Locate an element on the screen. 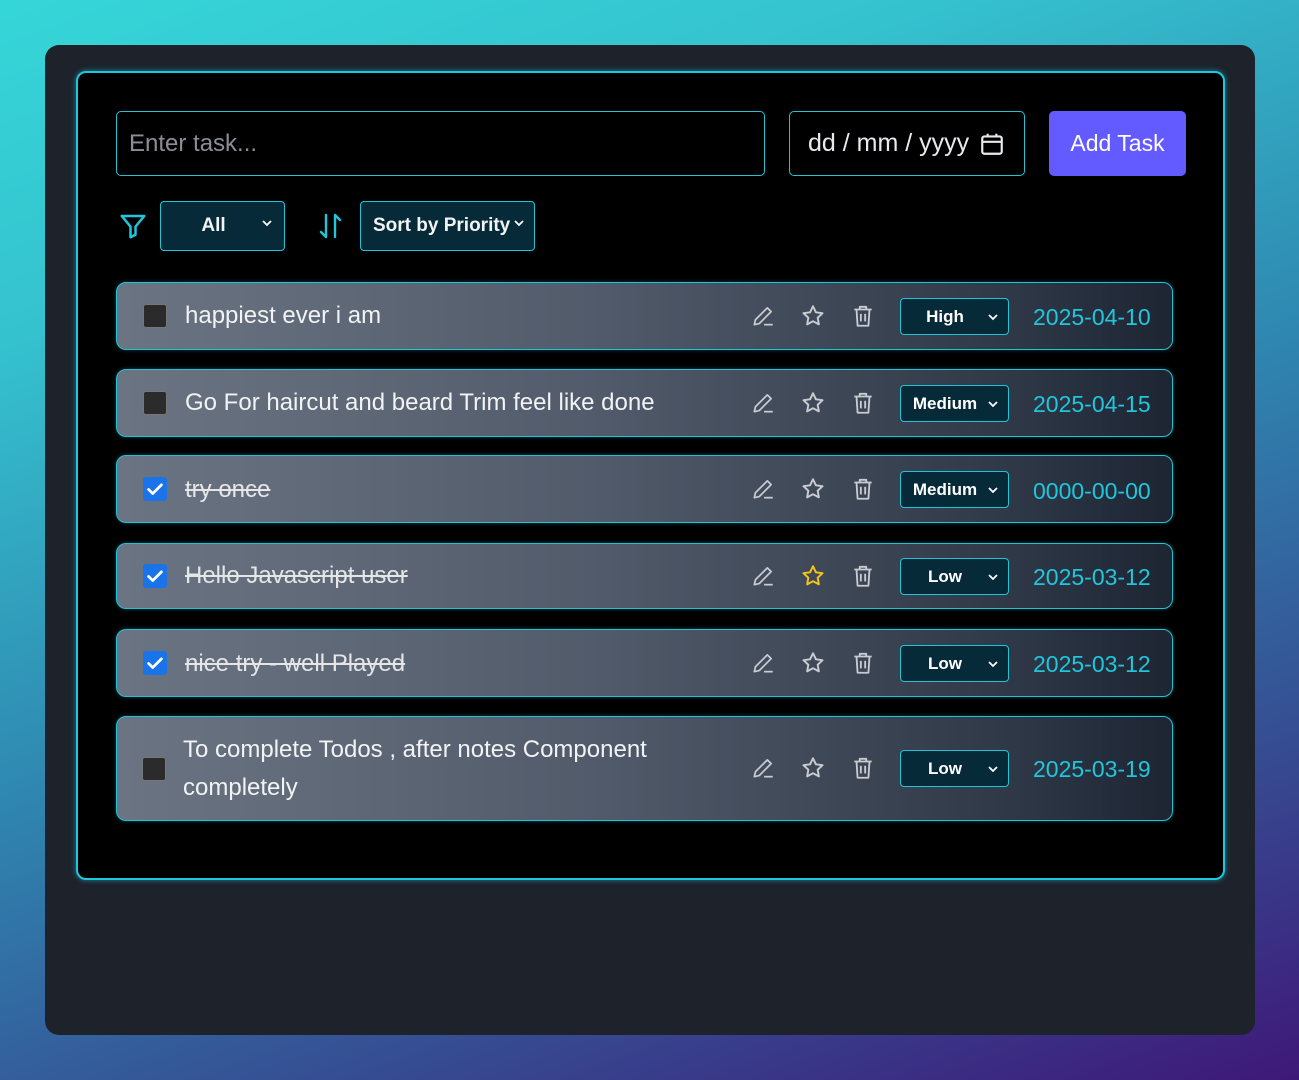  task-text: nice try - well Played is located at coordinates (295, 663).